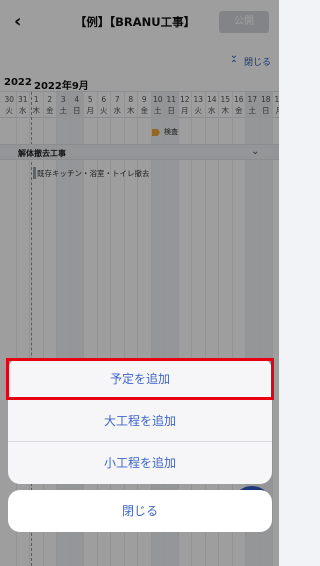 This screenshot has height=566, width=320. I want to click on highlight-box, so click(140, 379).